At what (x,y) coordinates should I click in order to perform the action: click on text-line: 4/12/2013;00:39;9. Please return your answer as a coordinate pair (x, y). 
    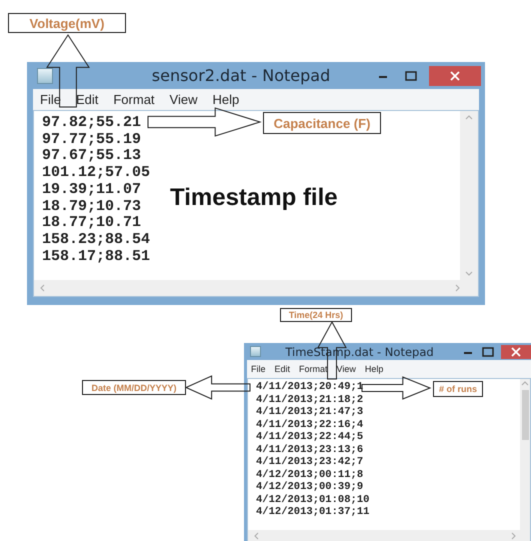
    Looking at the image, I should click on (310, 487).